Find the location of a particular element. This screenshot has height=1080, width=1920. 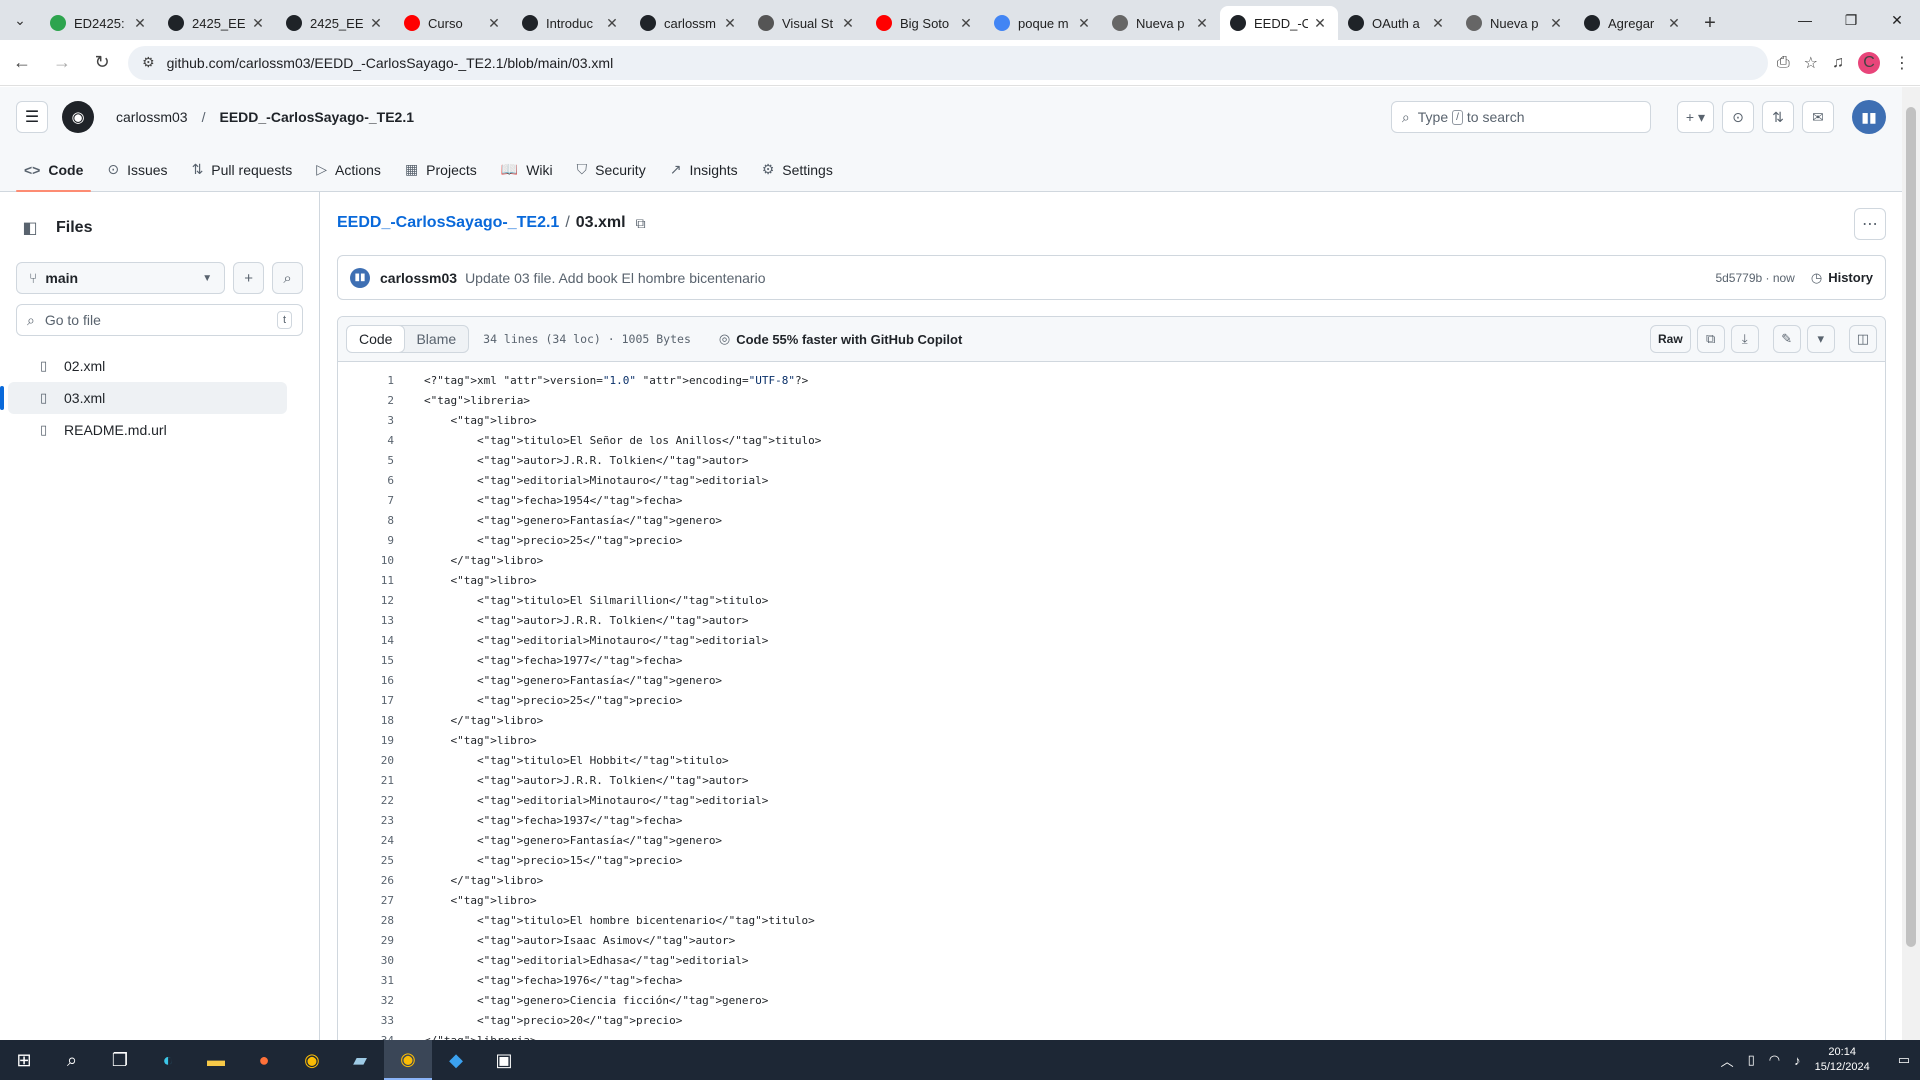

browser-tab: Visual St ✕ is located at coordinates (807, 23).